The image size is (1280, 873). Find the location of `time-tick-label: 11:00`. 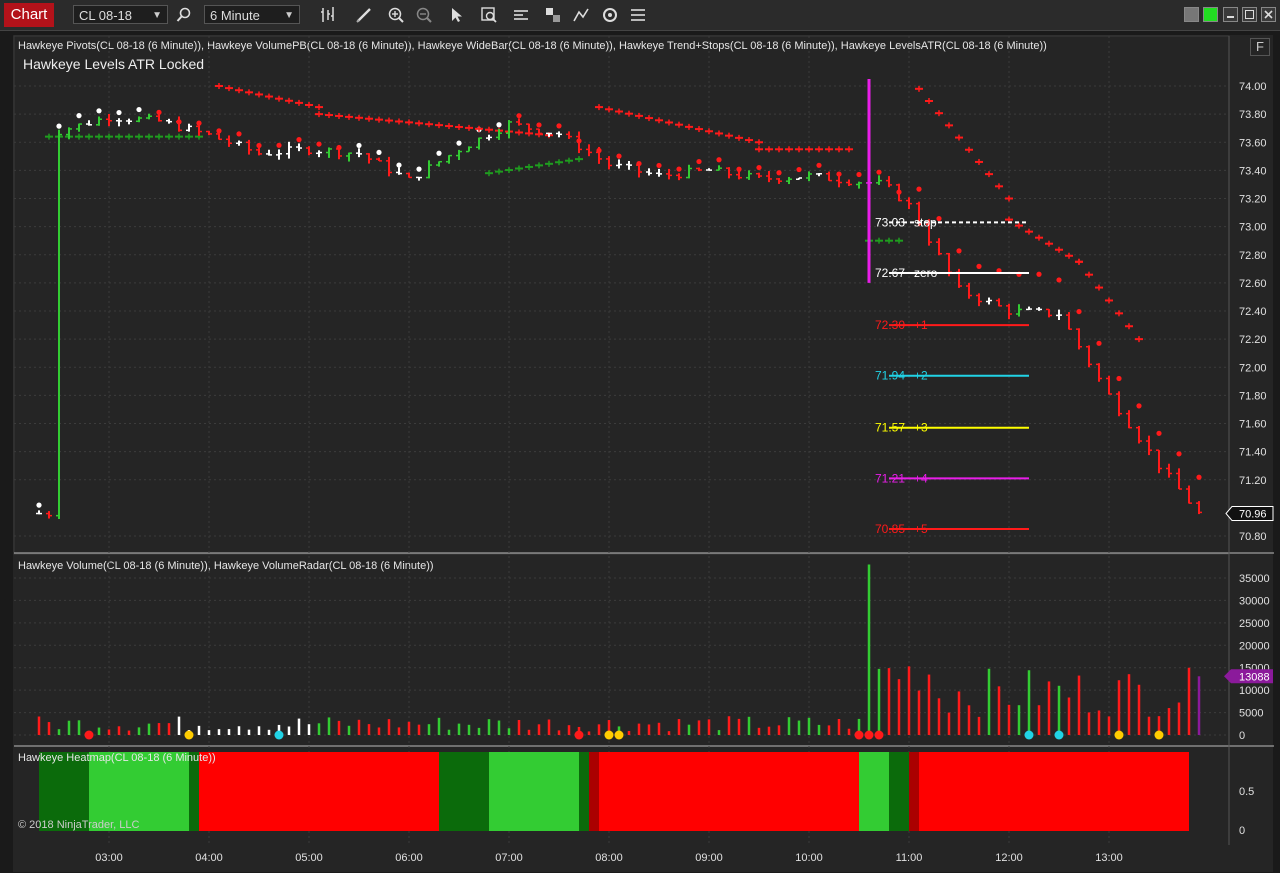

time-tick-label: 11:00 is located at coordinates (909, 858).